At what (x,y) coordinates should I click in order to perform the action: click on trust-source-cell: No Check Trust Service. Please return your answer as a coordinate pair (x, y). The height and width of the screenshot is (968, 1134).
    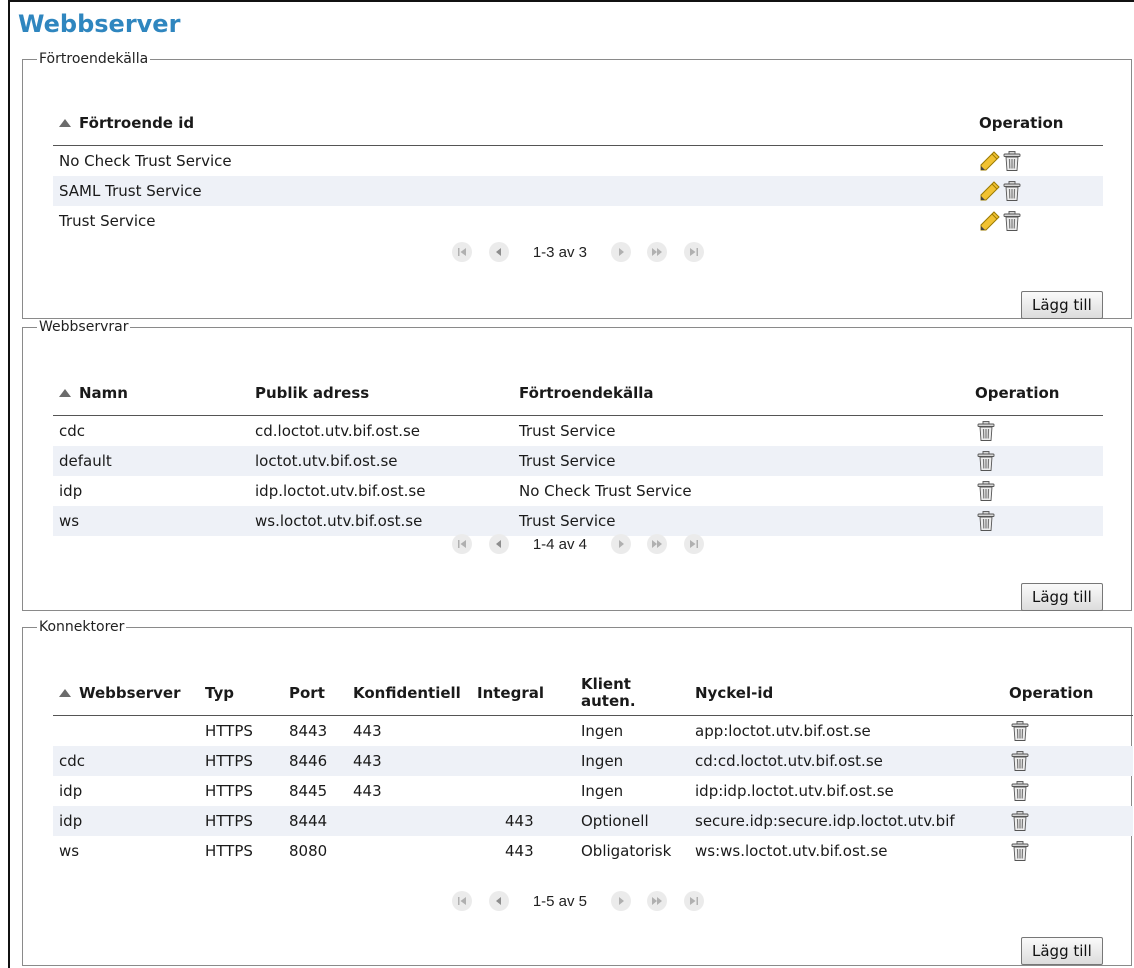
    Looking at the image, I should click on (605, 491).